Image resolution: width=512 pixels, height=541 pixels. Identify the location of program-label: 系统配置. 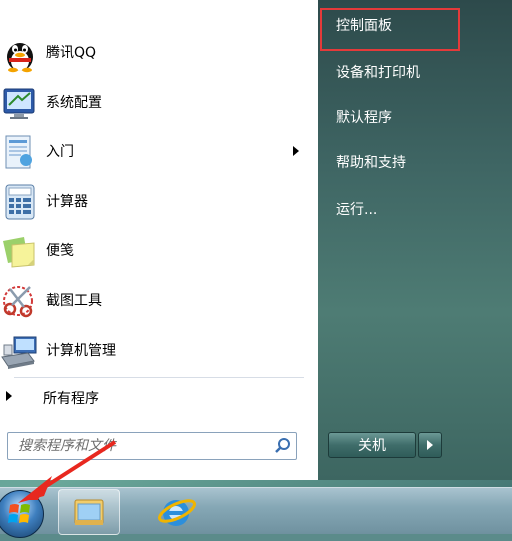
(74, 103).